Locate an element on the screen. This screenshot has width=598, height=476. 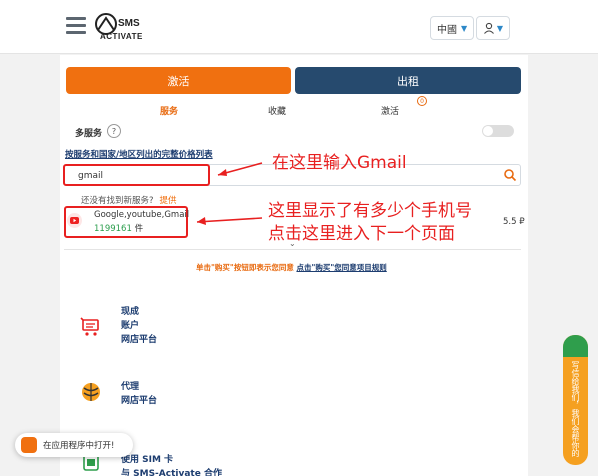
user-icon is located at coordinates (489, 28).